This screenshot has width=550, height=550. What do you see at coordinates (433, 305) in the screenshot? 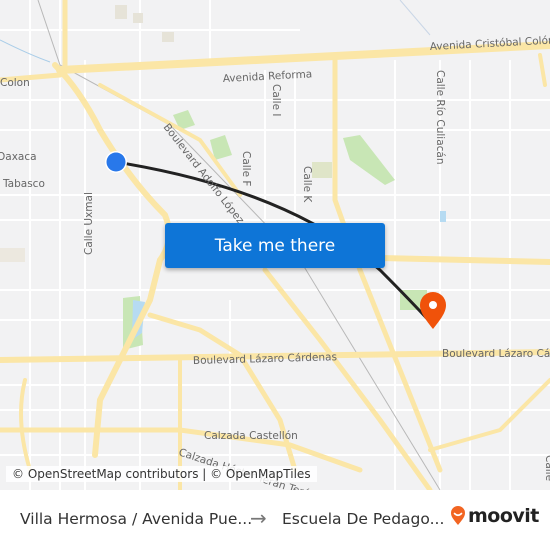
I see `destination-marker-dot` at bounding box center [433, 305].